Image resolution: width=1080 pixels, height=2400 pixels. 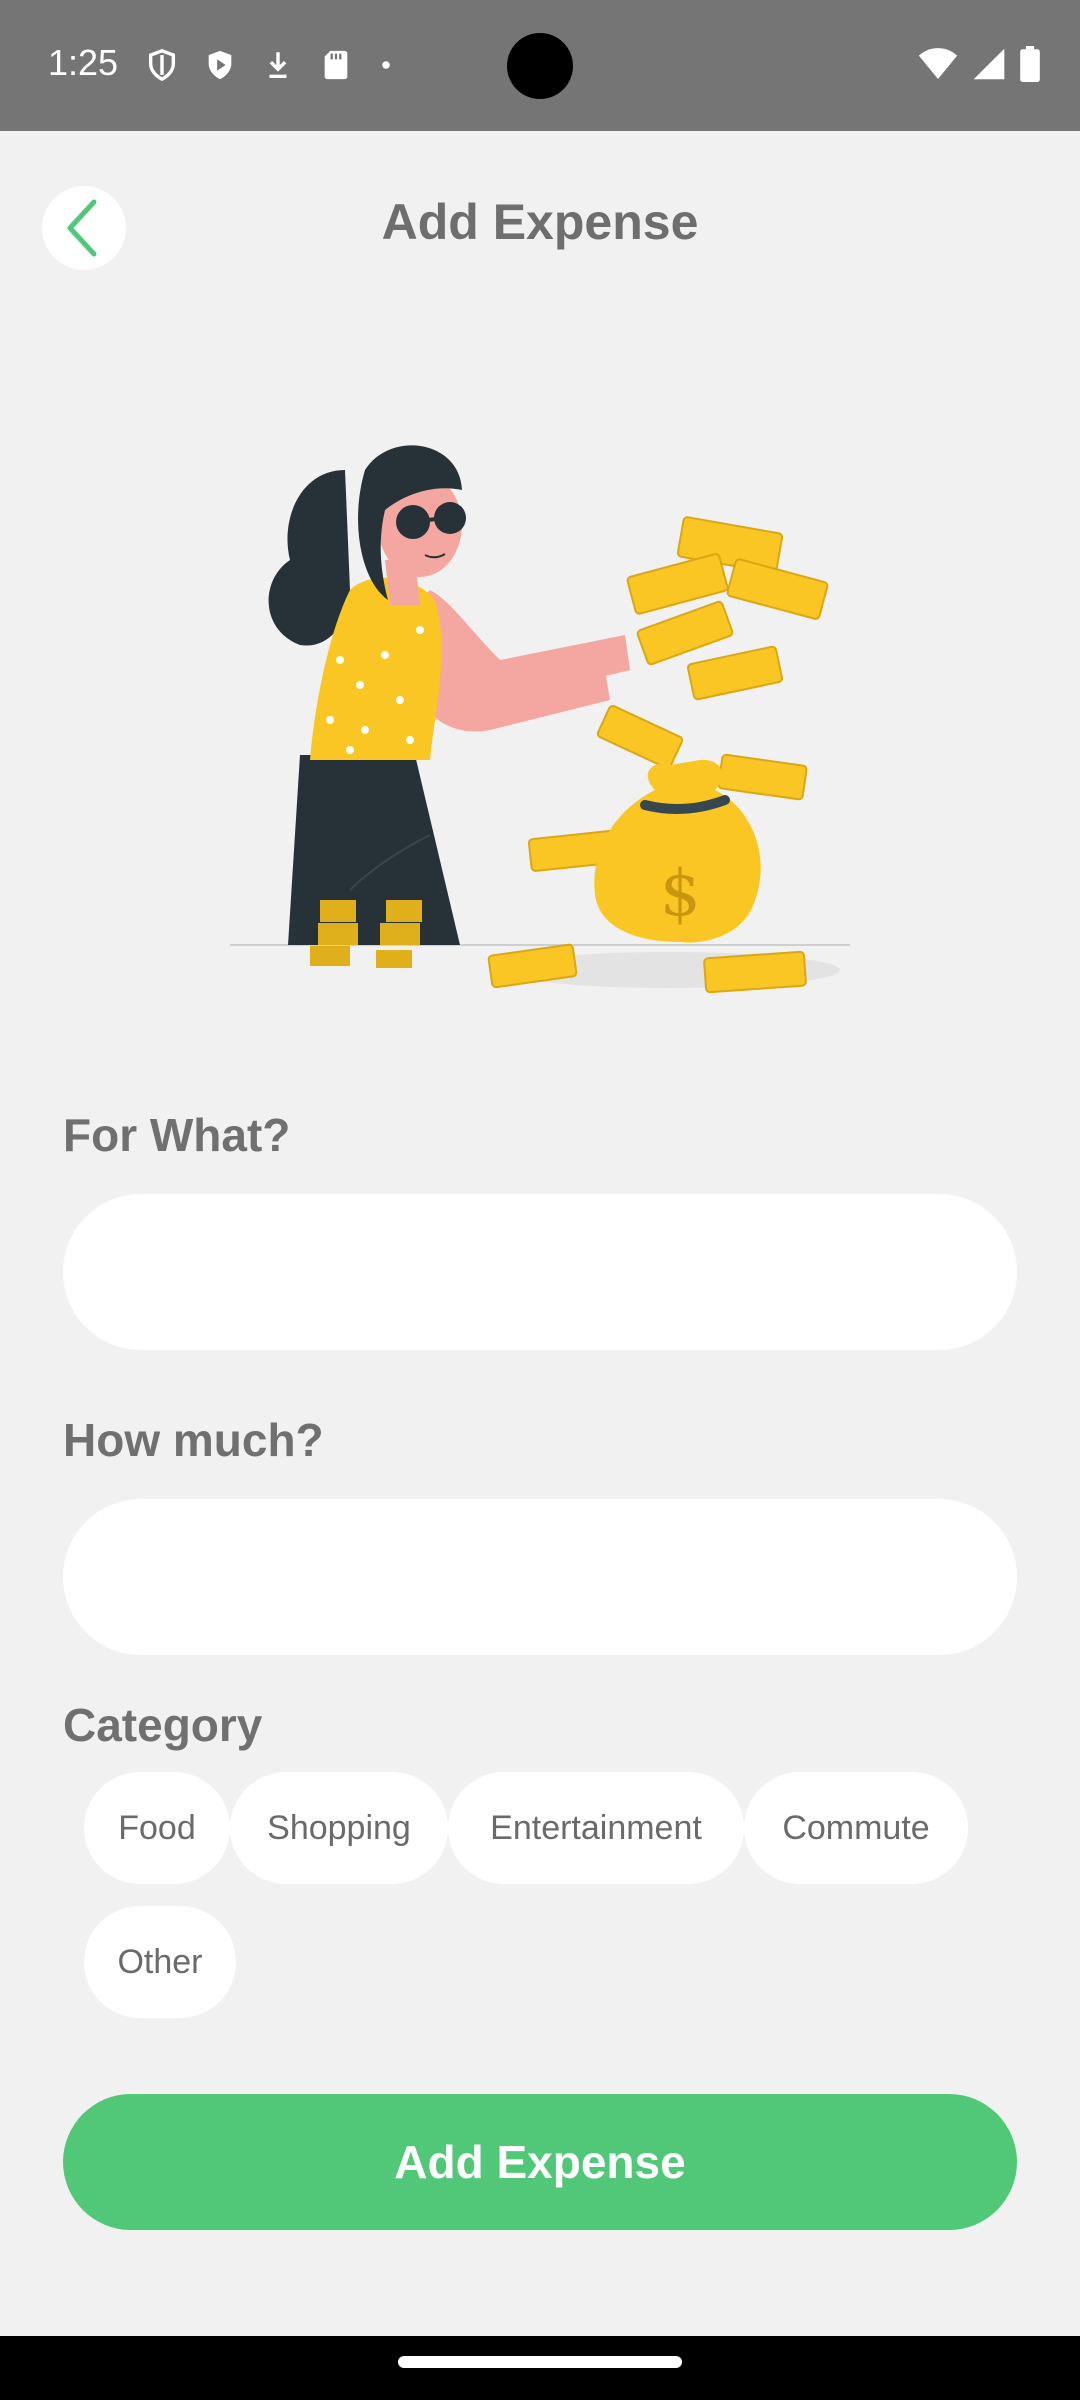 What do you see at coordinates (386, 65) in the screenshot?
I see `dot-icon` at bounding box center [386, 65].